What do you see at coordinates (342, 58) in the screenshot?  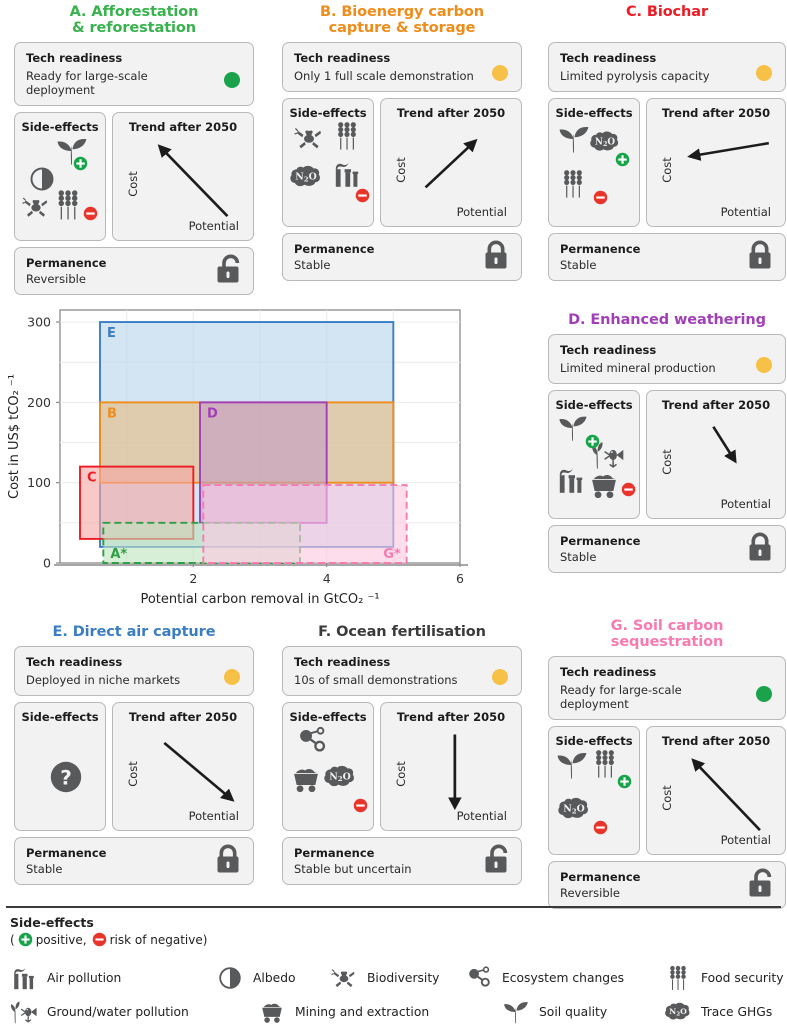 I see `tech-readiness-header: Tech readiness` at bounding box center [342, 58].